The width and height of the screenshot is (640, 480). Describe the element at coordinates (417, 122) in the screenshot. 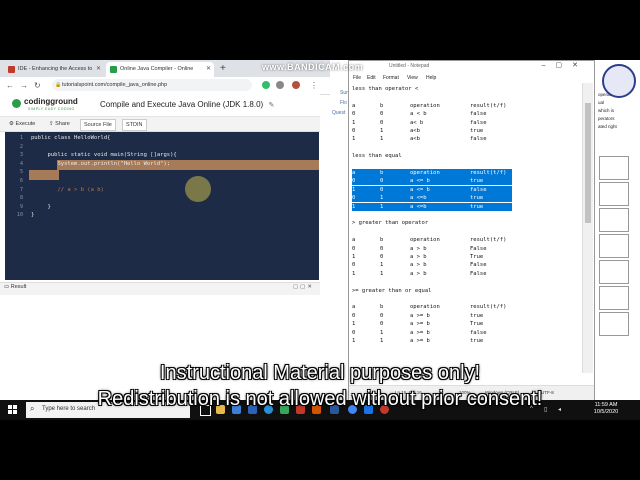

I see `table-cell: a< b` at that location.